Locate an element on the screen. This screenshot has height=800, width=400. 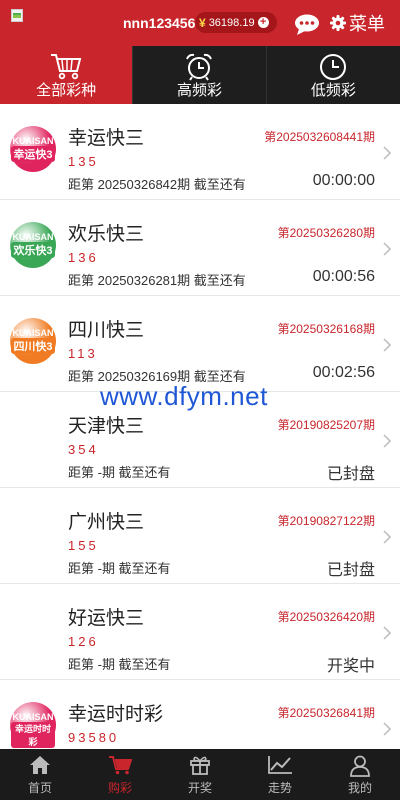
winning-numbers: 155 is located at coordinates (83, 545).